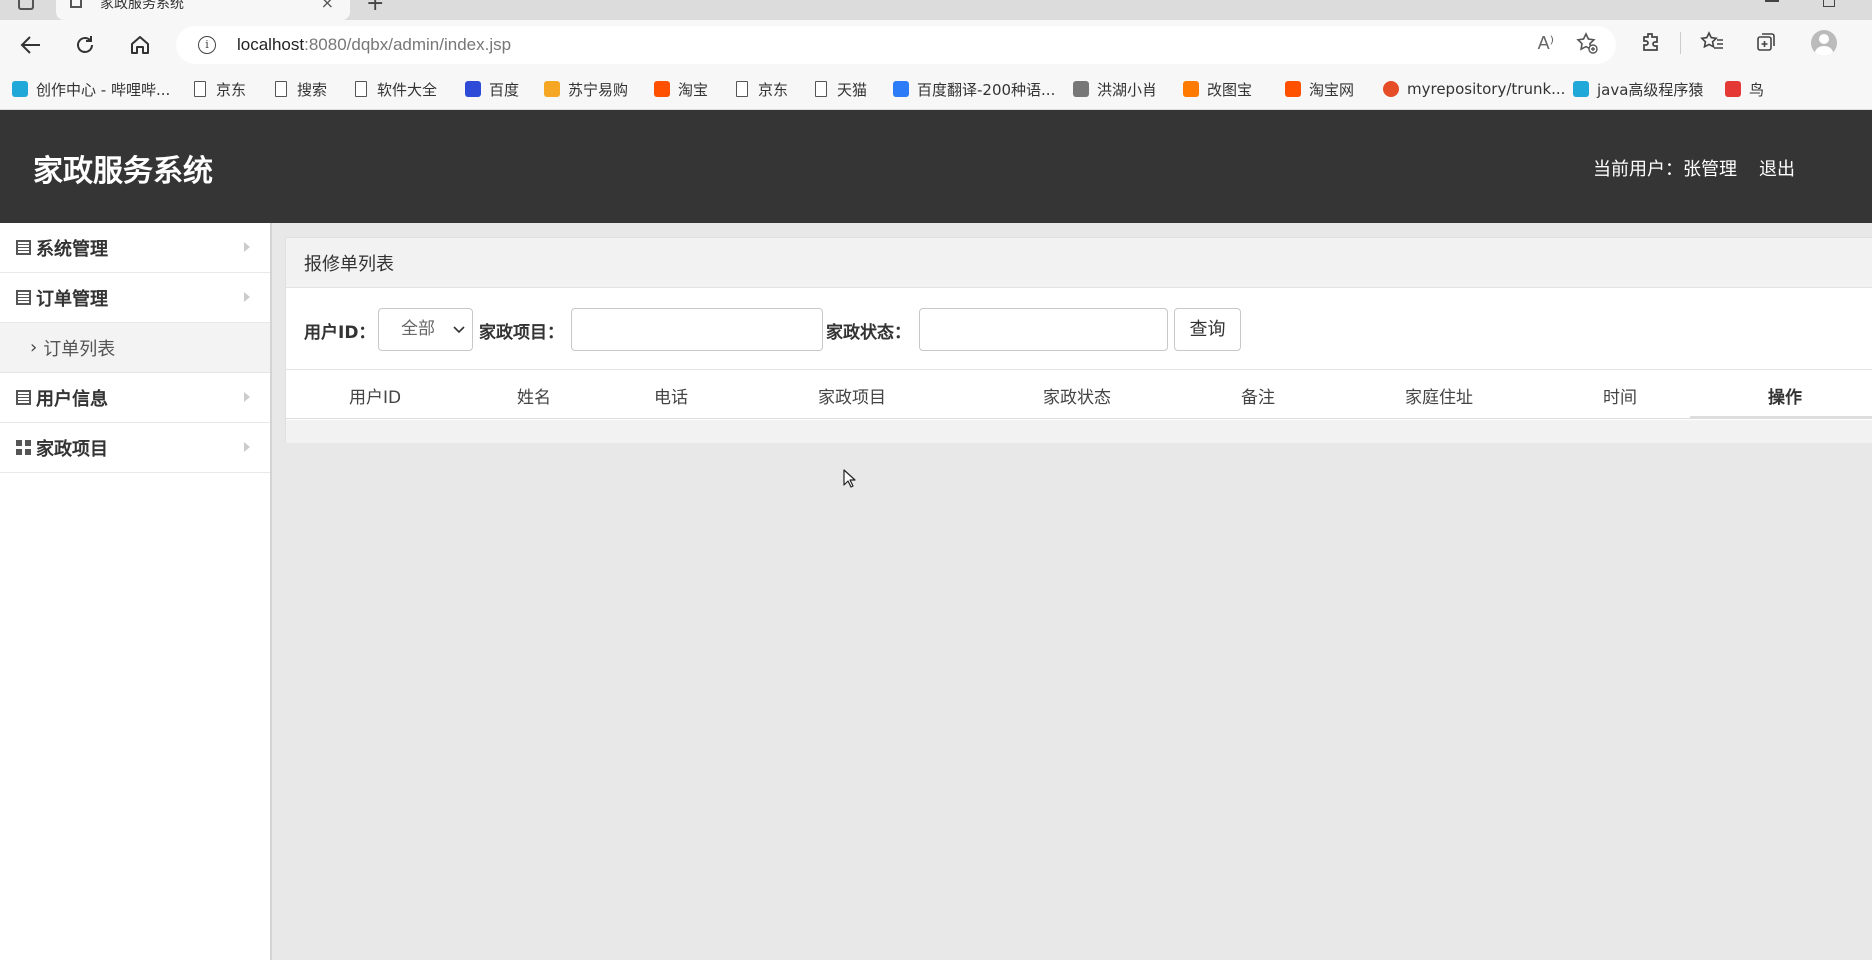 The image size is (1872, 960). I want to click on column-header: 用户ID, so click(375, 398).